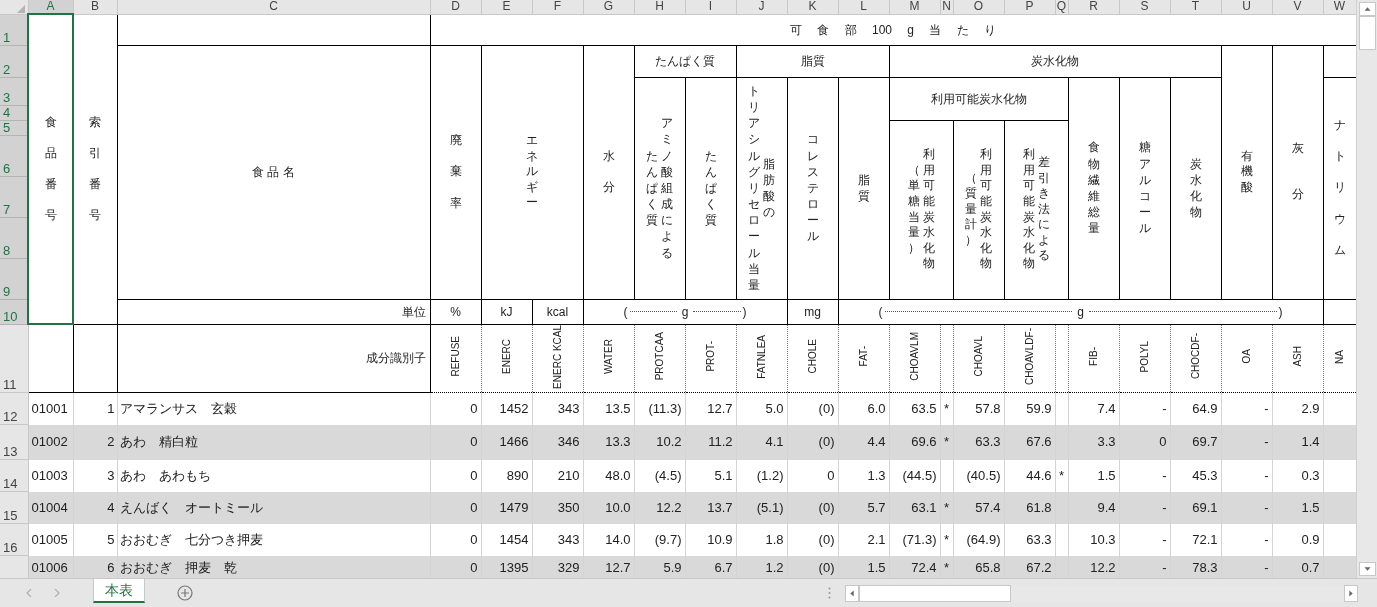  Describe the element at coordinates (14, 408) in the screenshot. I see `row-header: 12` at that location.